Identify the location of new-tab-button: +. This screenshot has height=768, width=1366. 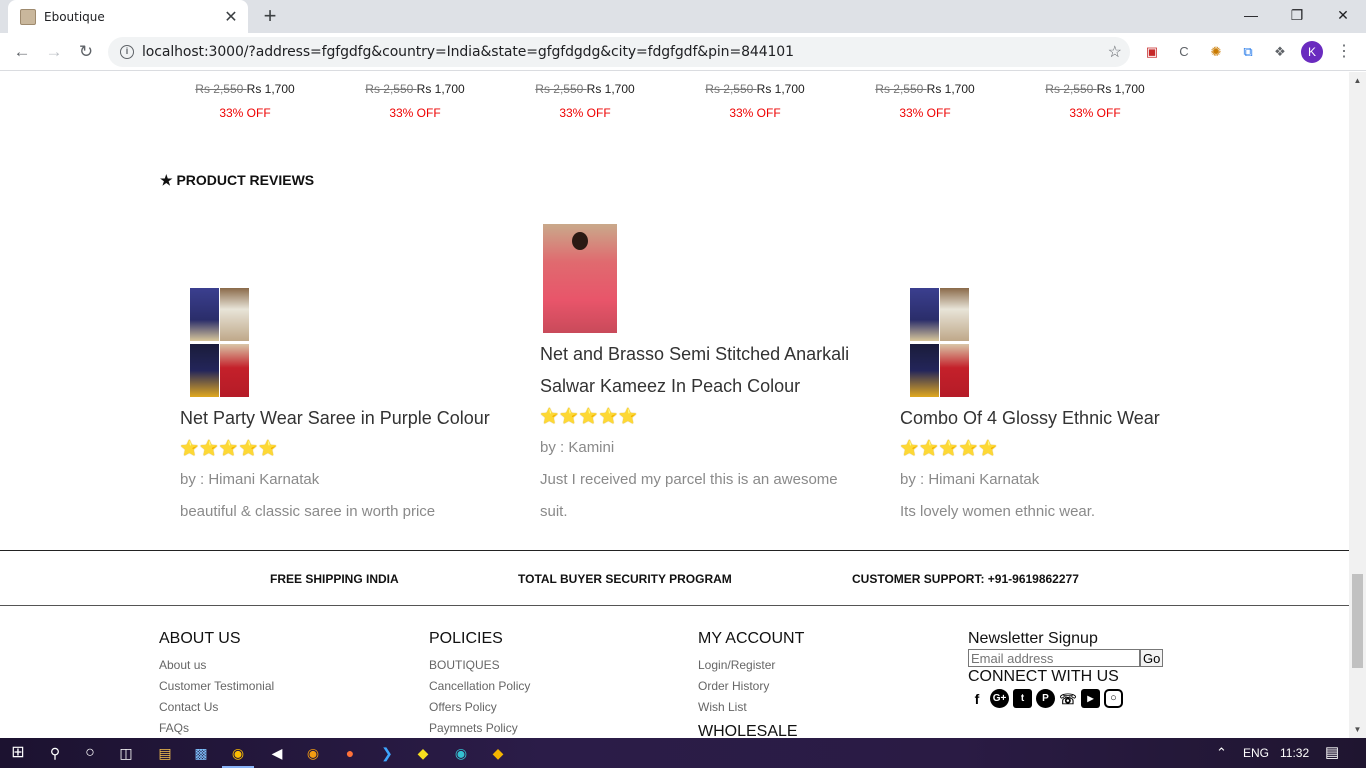
(270, 16).